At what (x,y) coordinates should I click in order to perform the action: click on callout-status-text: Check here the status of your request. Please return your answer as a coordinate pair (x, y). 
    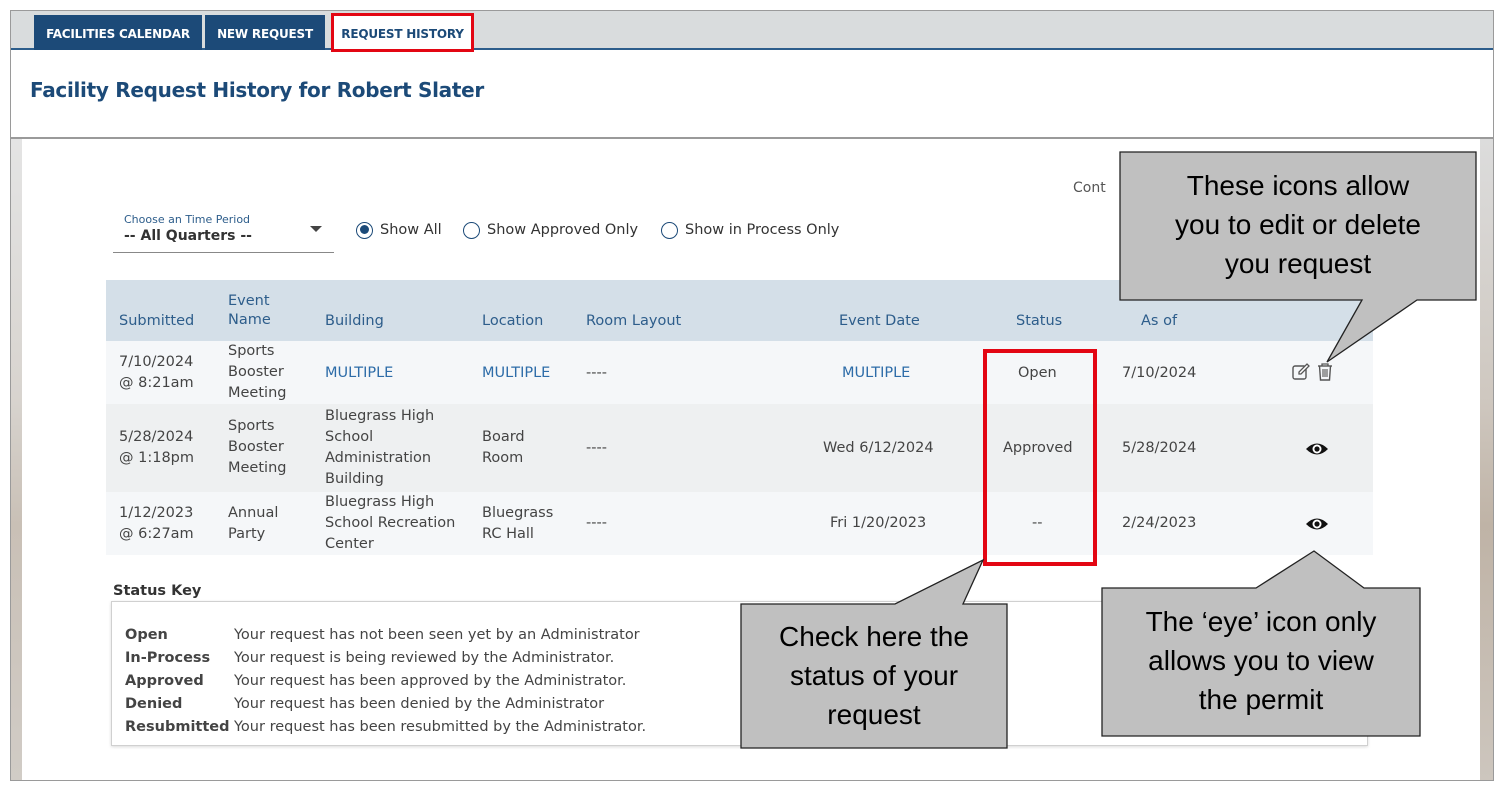
    Looking at the image, I should click on (874, 675).